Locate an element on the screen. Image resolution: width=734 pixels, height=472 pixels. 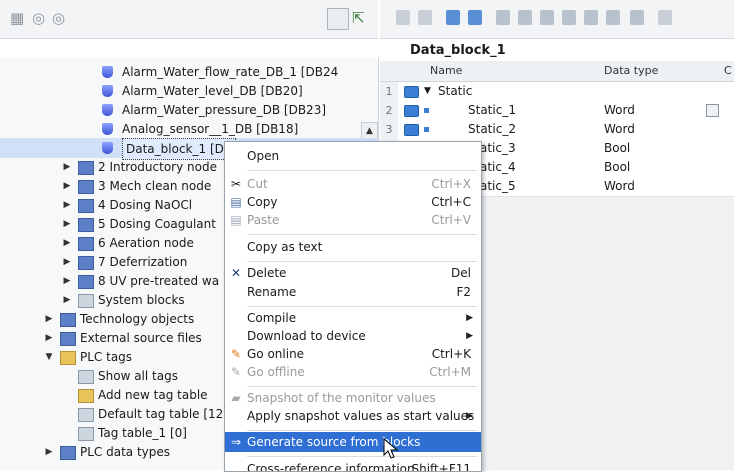
name-column-header: Name is located at coordinates (446, 71).